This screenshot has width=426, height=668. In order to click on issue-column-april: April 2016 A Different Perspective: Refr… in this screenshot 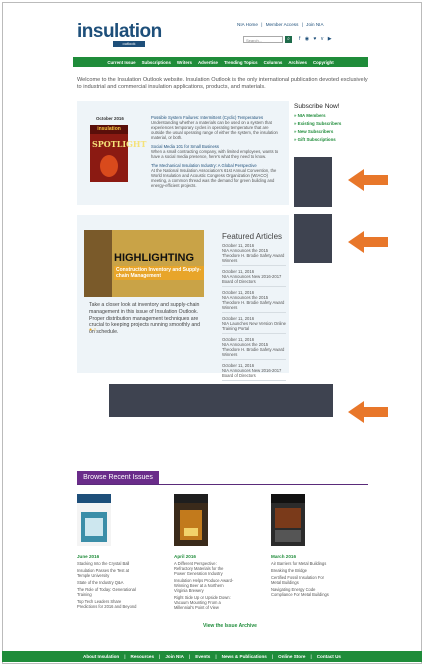, I will do `click(205, 553)`.